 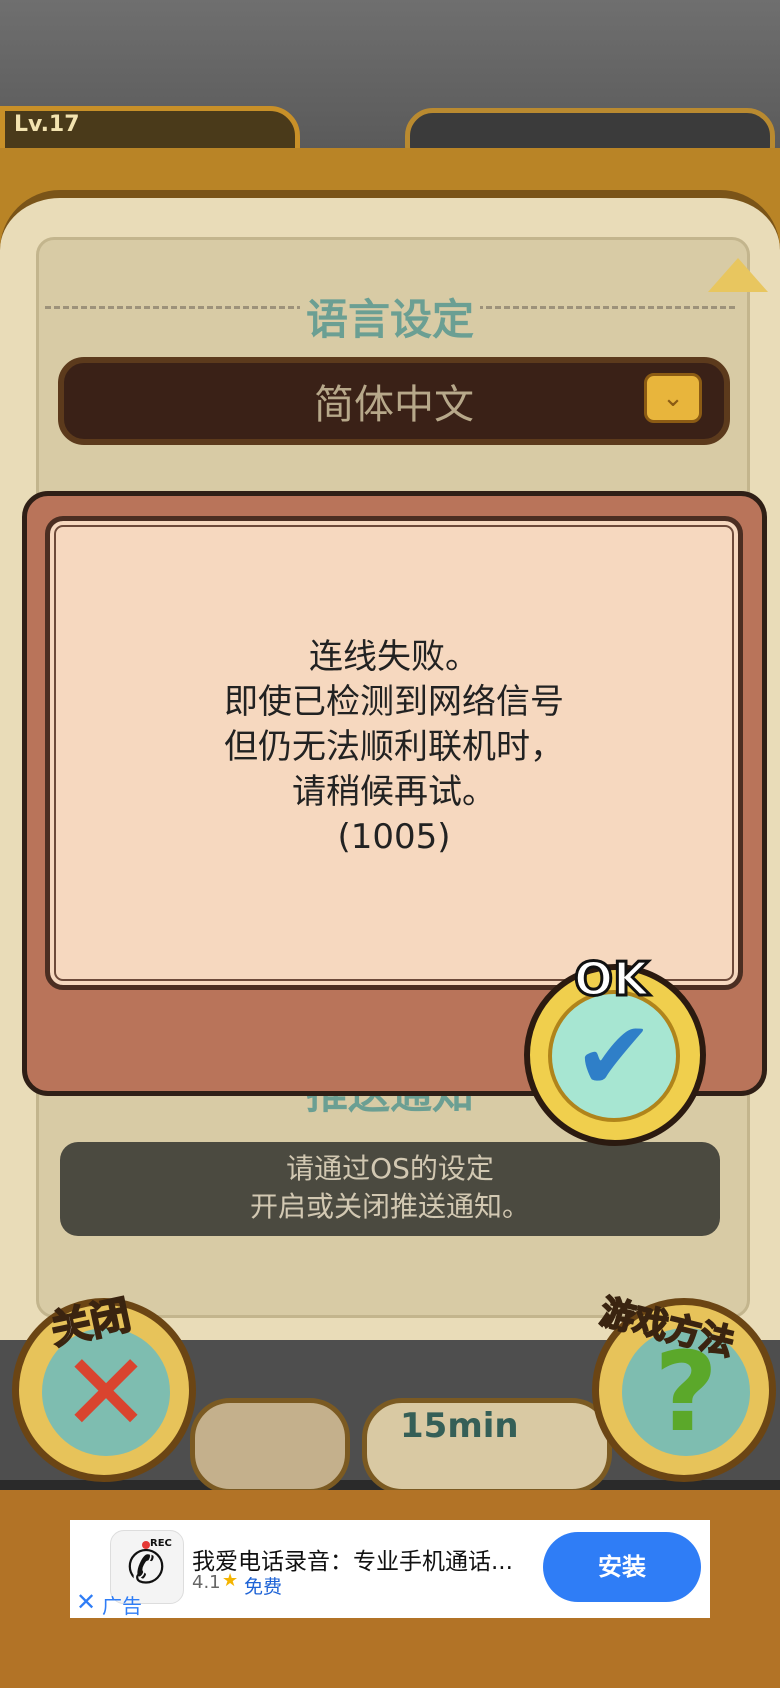 I want to click on star-icon: ★, so click(x=230, y=1580).